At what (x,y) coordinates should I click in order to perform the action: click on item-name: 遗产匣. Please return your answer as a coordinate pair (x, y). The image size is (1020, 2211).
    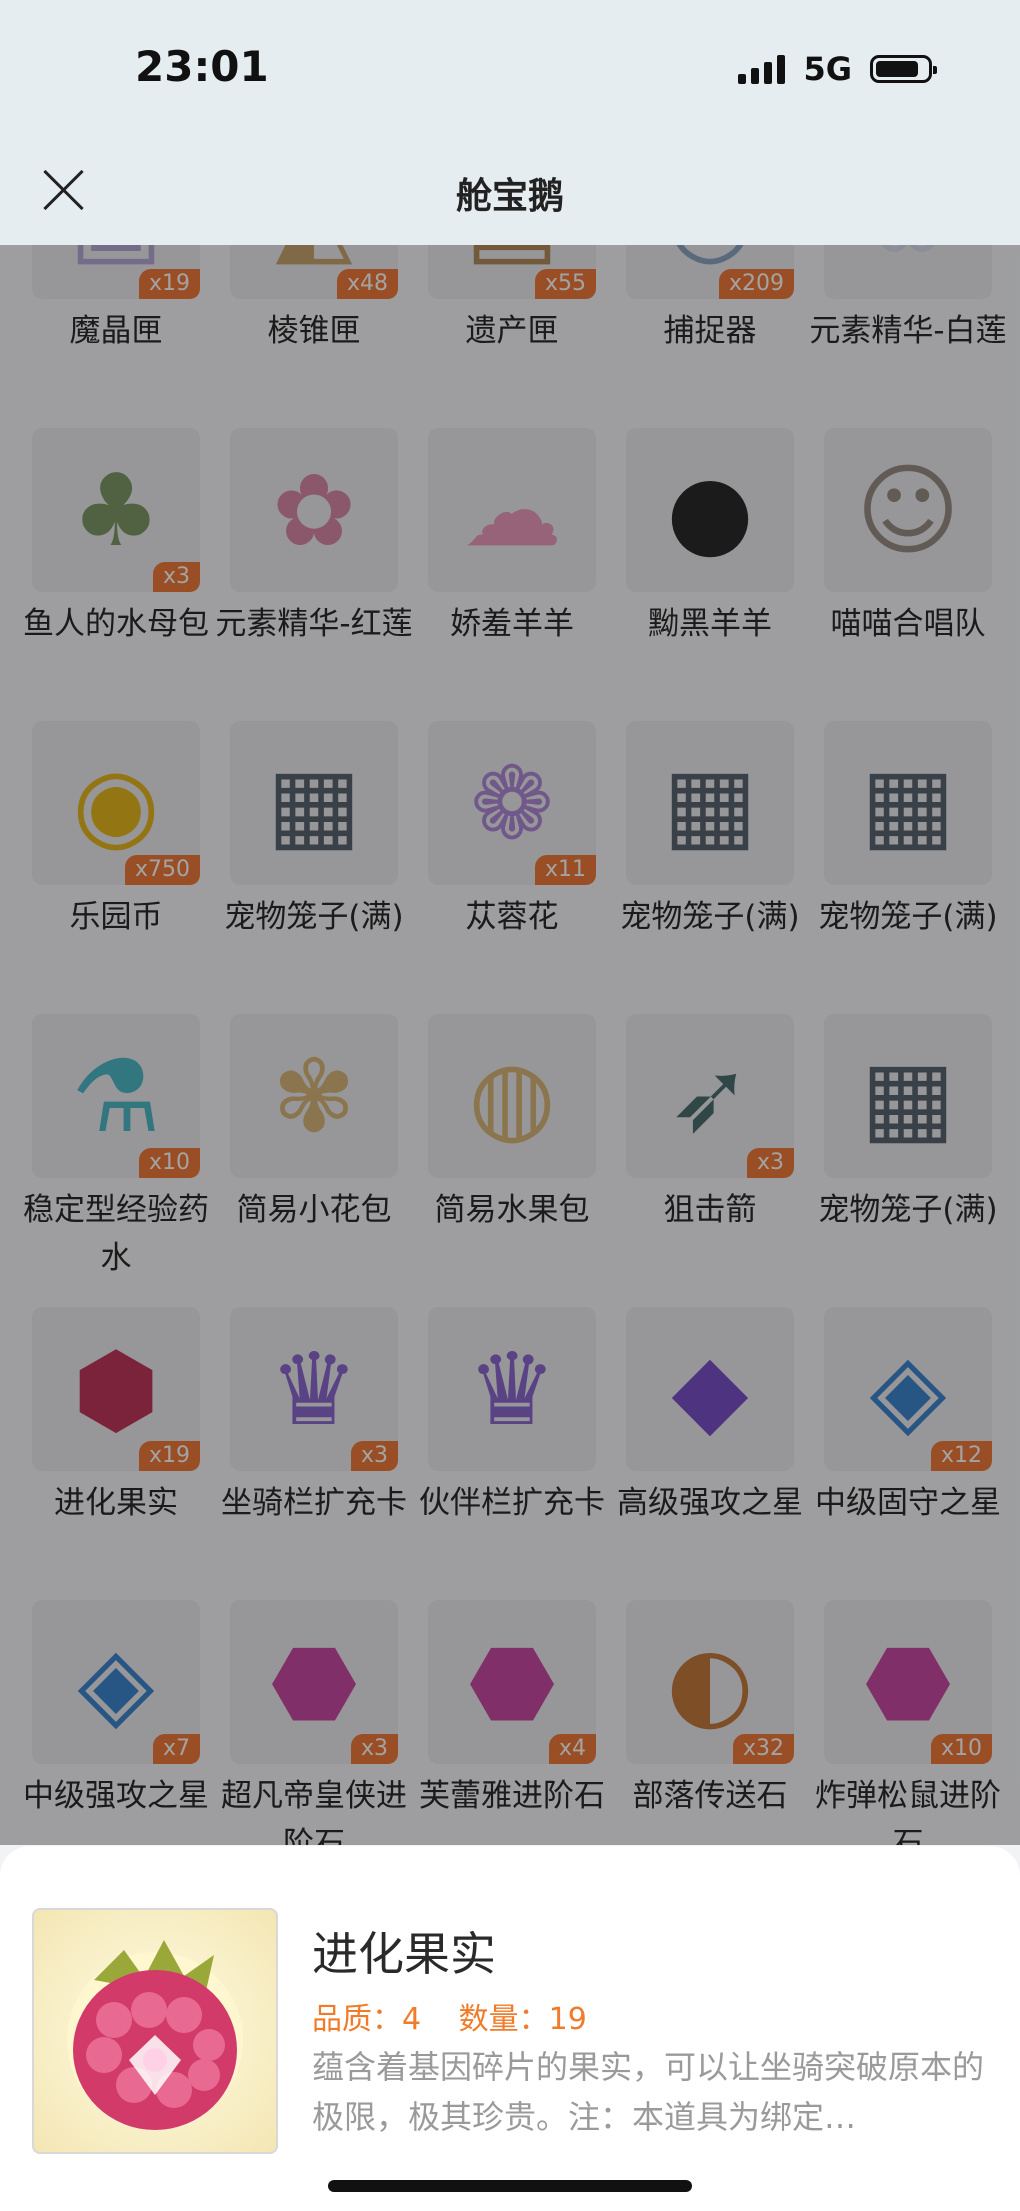
    Looking at the image, I should click on (512, 331).